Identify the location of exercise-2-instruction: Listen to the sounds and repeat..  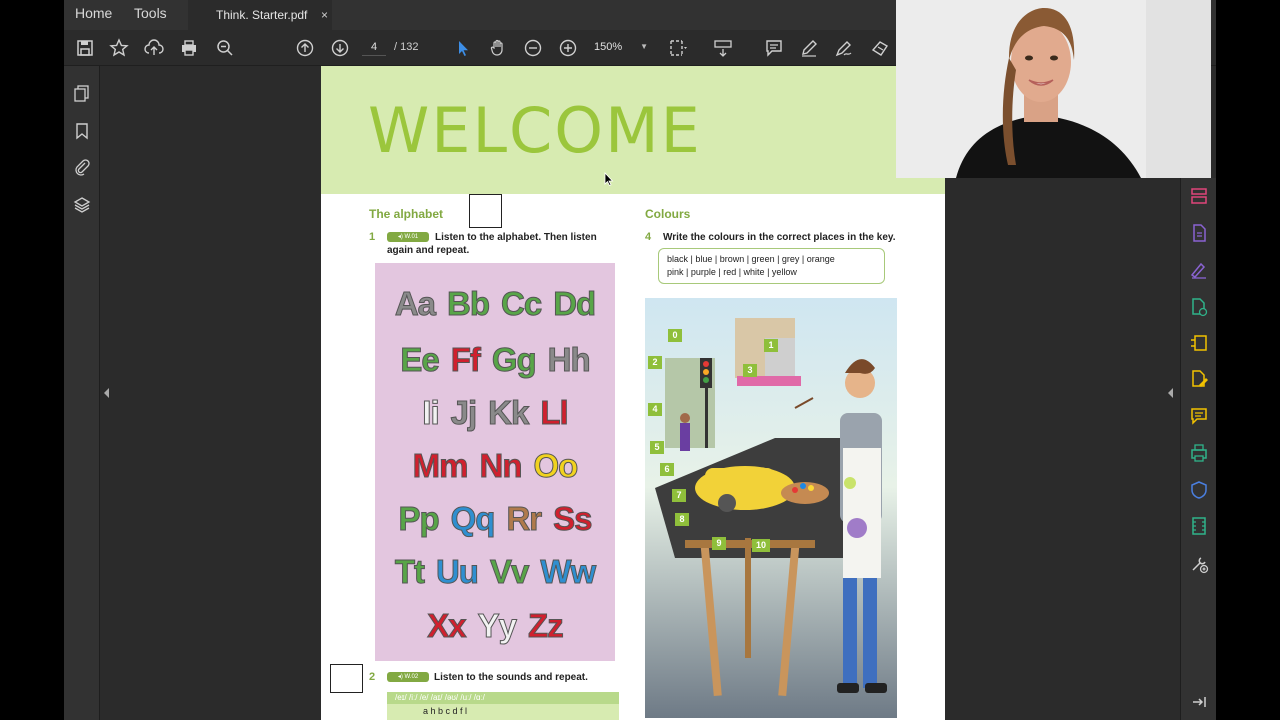
(511, 677).